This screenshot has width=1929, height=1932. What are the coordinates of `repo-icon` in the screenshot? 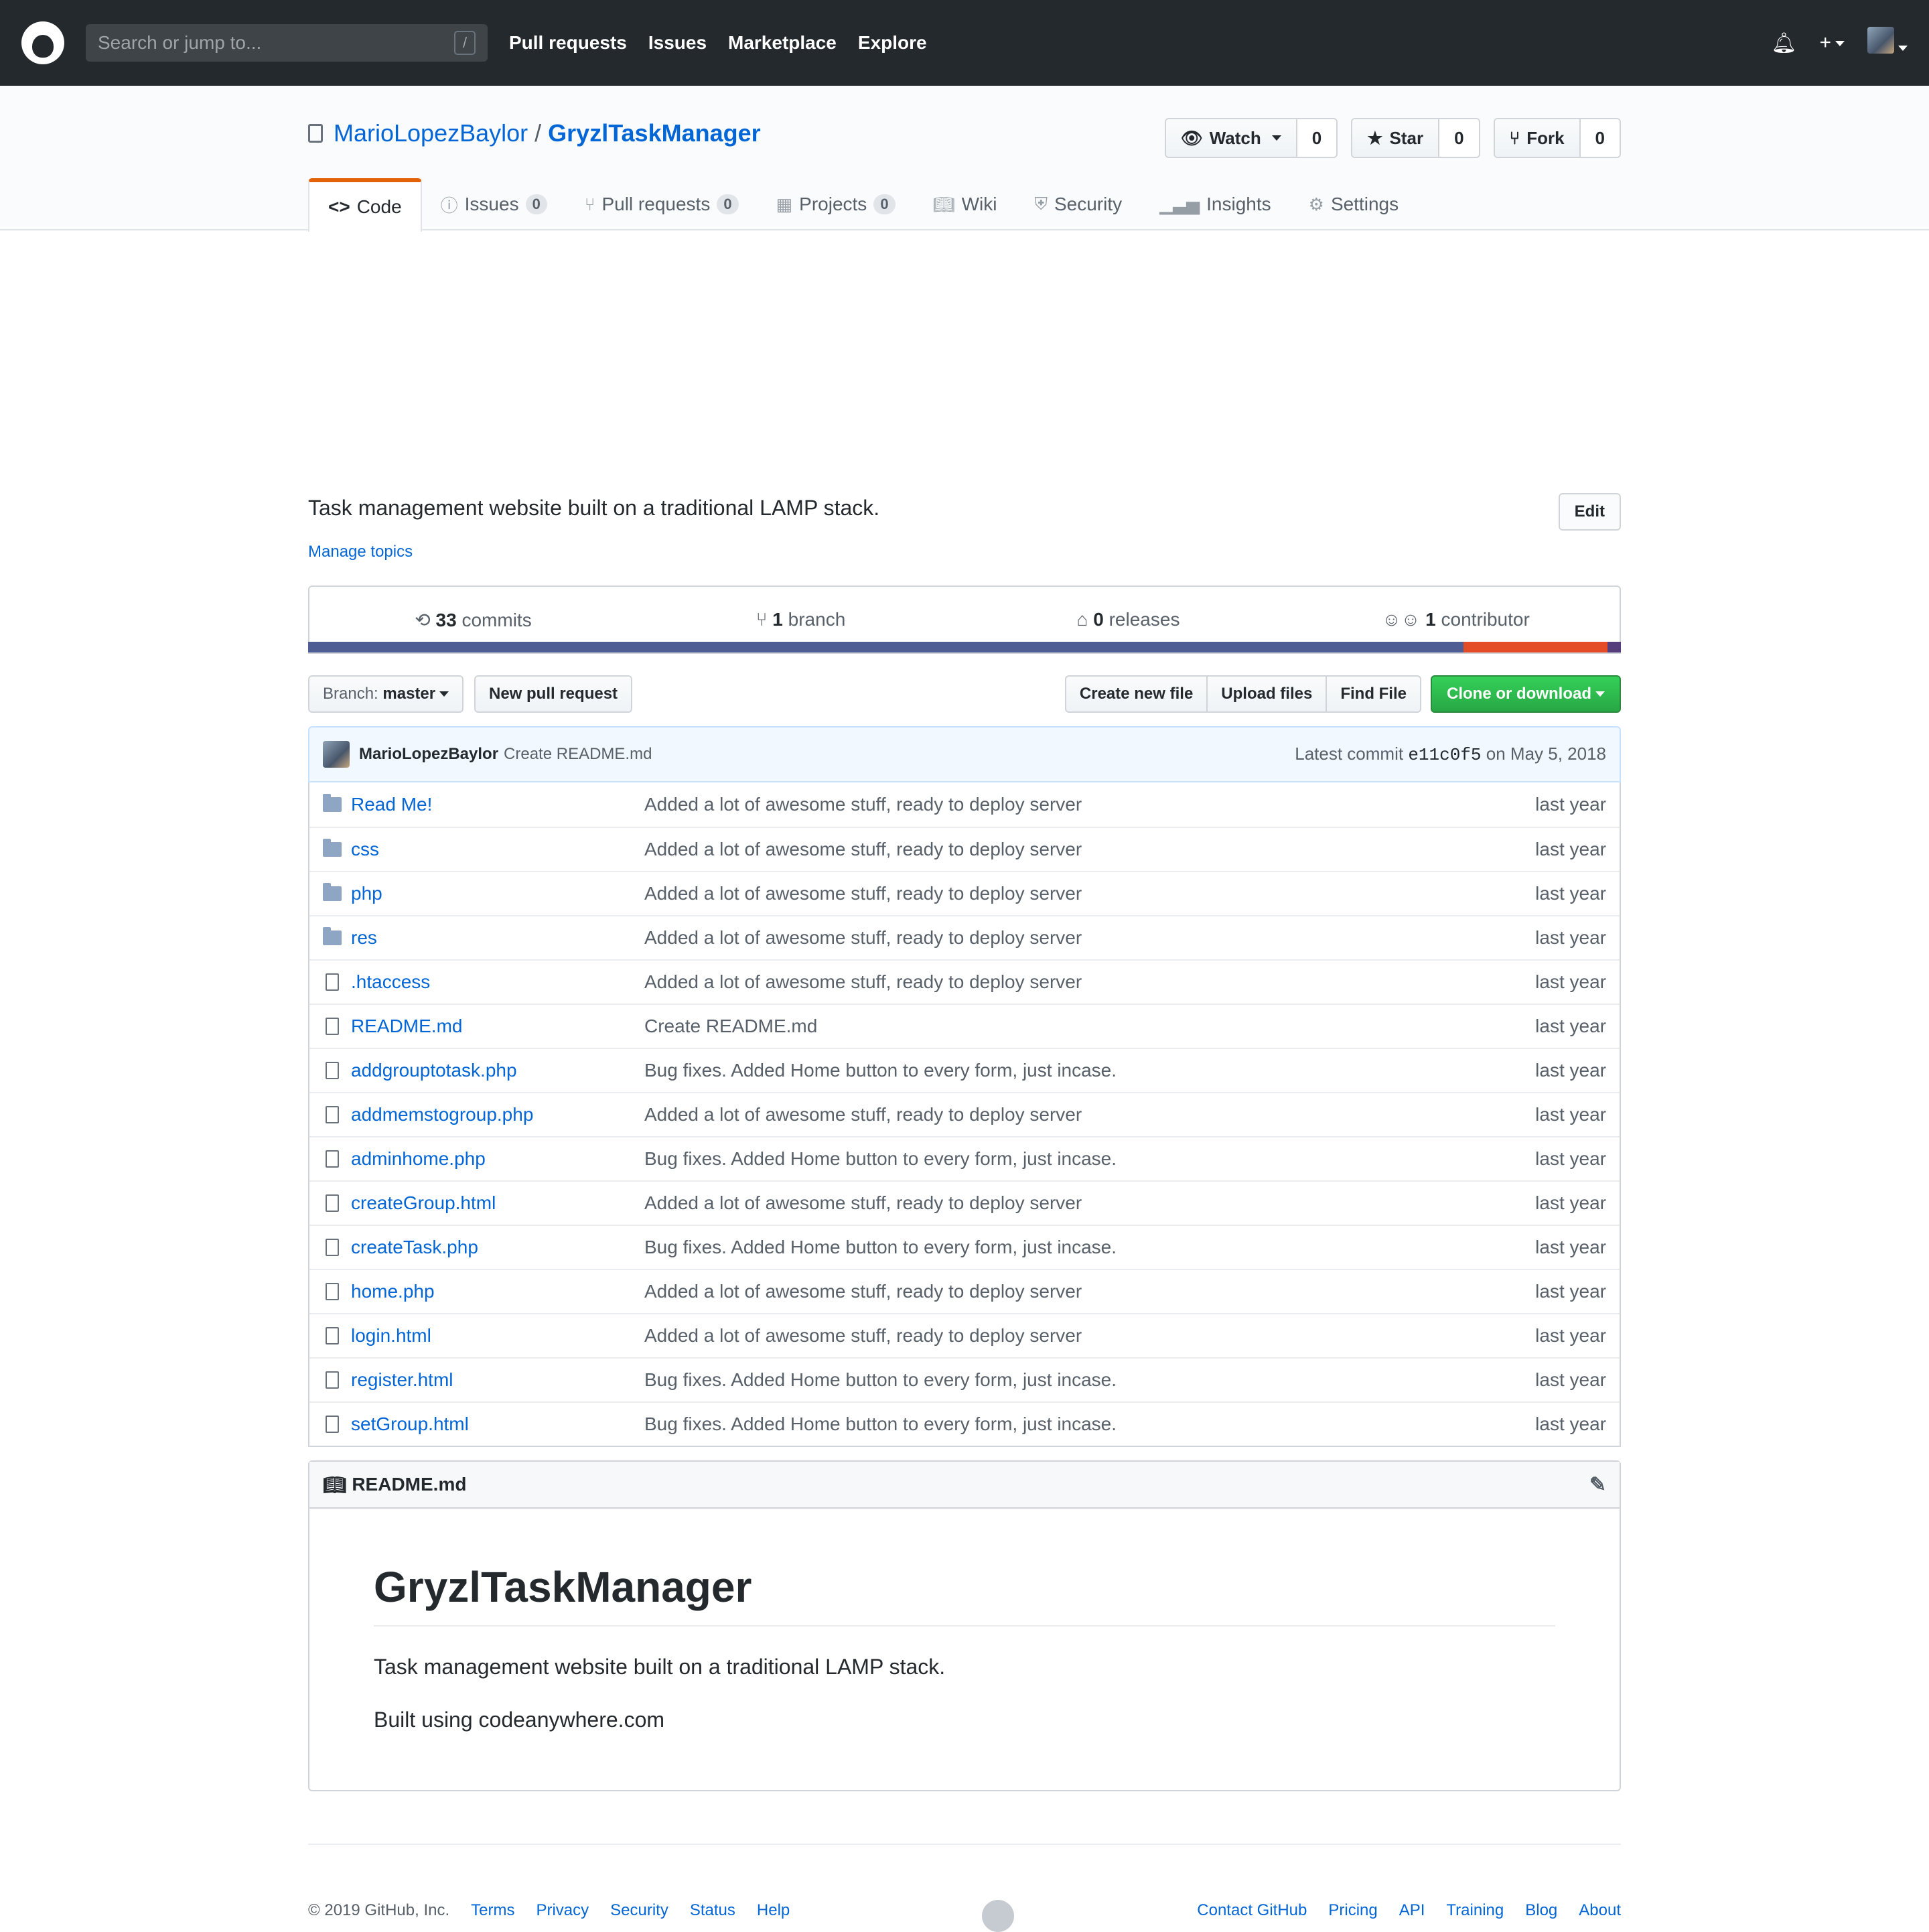 It's located at (315, 133).